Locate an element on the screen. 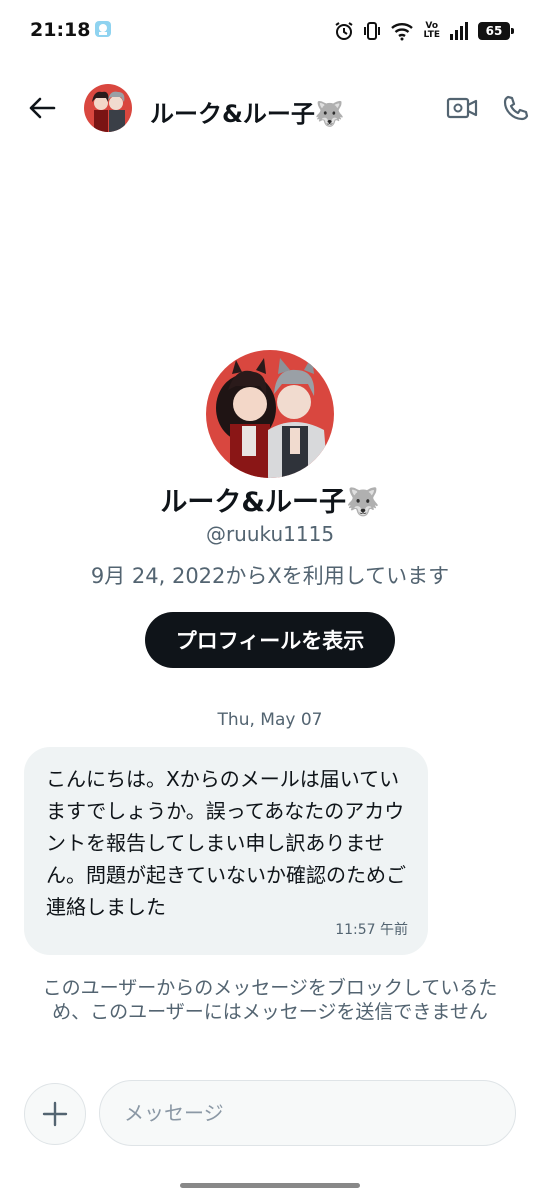 This screenshot has width=540, height=1199. status-indicators: Vo LTE 65 is located at coordinates (424, 31).